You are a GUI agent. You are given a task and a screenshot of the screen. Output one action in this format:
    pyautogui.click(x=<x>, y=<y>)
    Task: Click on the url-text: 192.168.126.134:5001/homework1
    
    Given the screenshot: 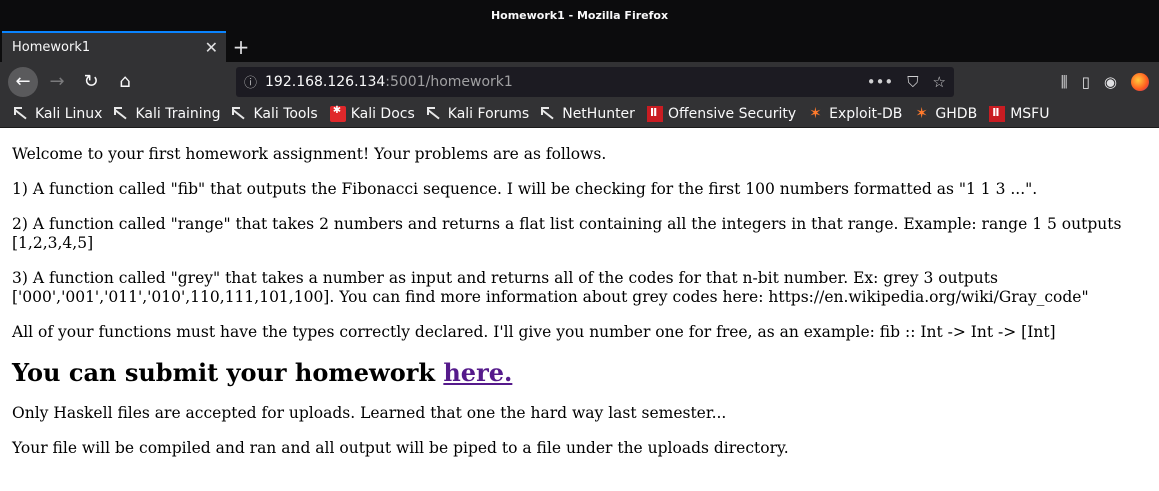 What is the action you would take?
    pyautogui.click(x=566, y=82)
    